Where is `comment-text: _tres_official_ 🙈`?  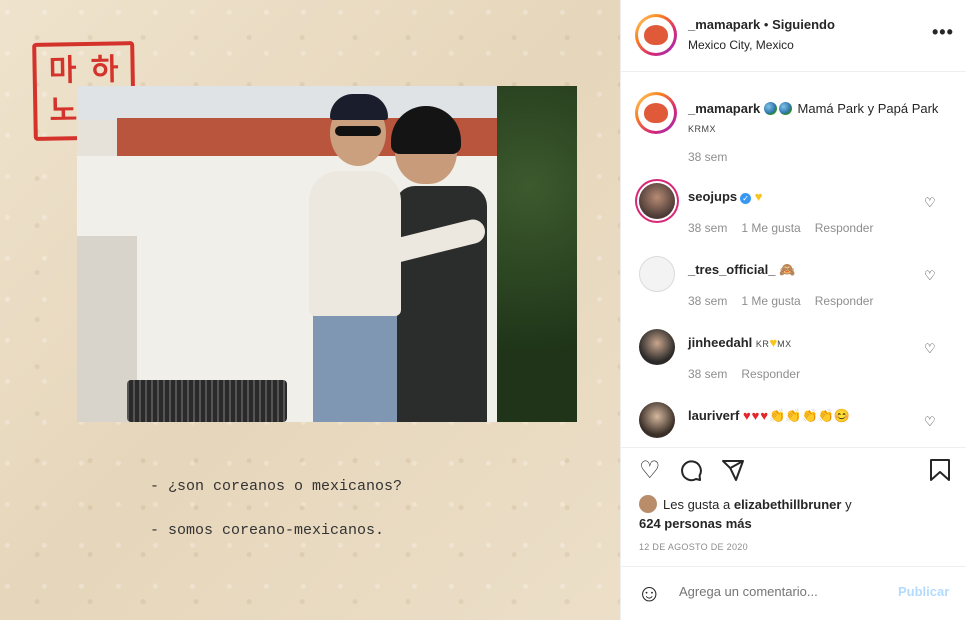 comment-text: _tres_official_ 🙈 is located at coordinates (741, 270).